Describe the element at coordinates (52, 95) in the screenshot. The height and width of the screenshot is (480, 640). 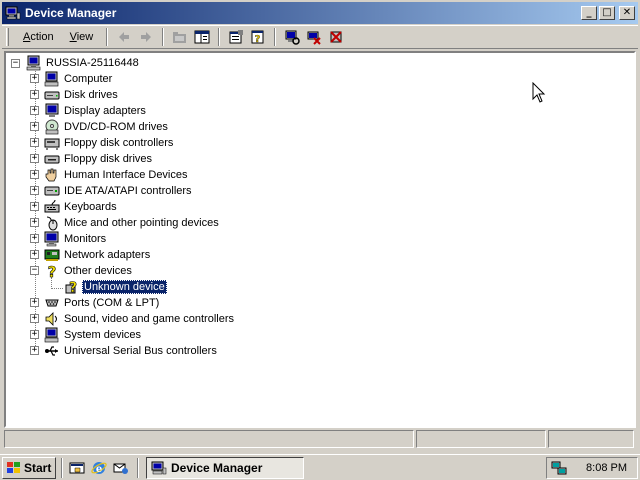
I see `disk-drive-icon` at that location.